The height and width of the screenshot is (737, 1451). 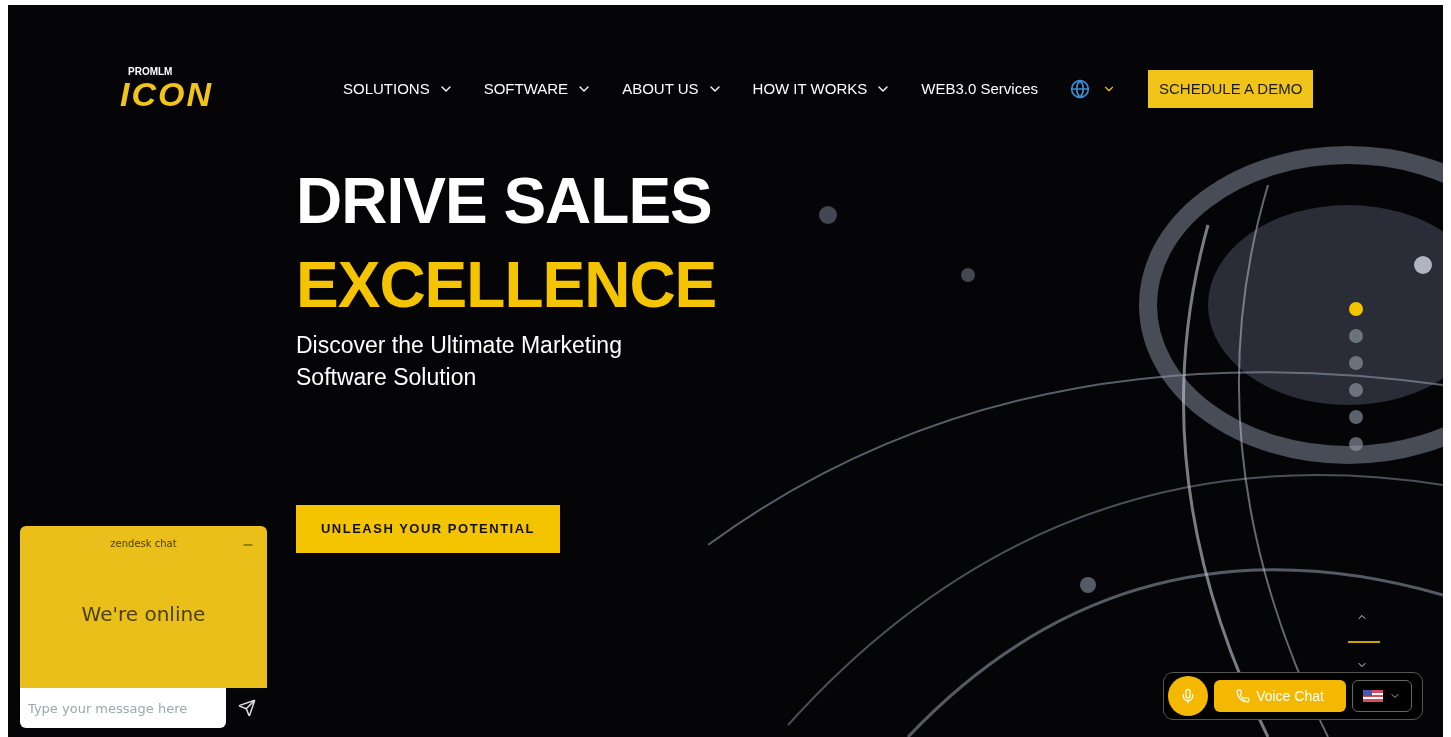 I want to click on chat-title: zendesk chat, so click(x=143, y=544).